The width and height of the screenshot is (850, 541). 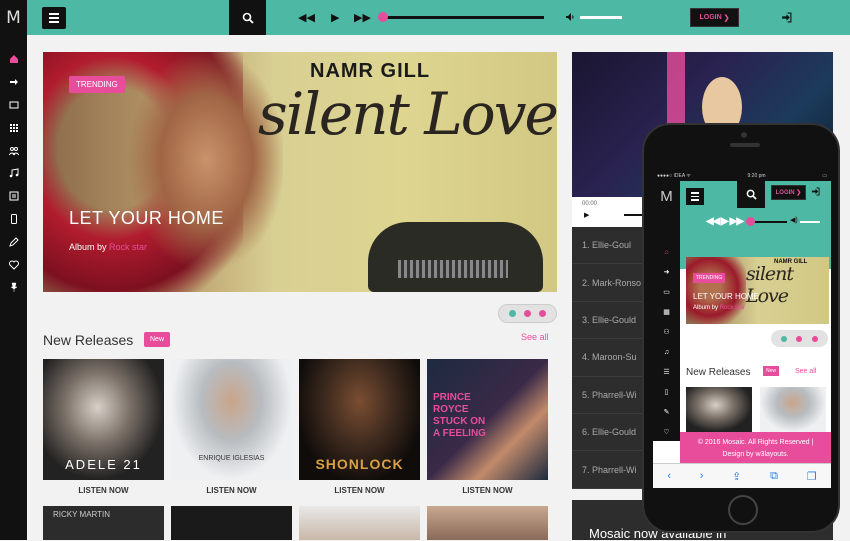 What do you see at coordinates (54, 18) in the screenshot?
I see `menu-button` at bounding box center [54, 18].